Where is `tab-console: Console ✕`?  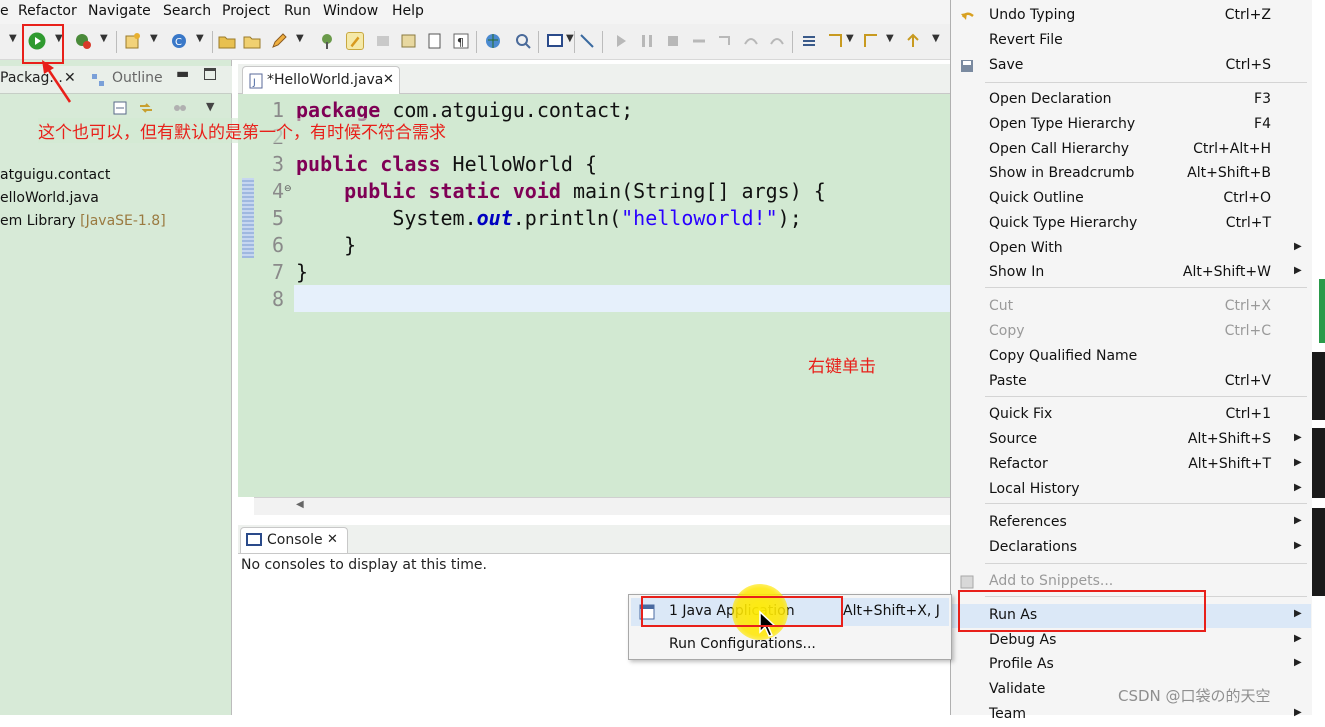 tab-console: Console ✕ is located at coordinates (294, 540).